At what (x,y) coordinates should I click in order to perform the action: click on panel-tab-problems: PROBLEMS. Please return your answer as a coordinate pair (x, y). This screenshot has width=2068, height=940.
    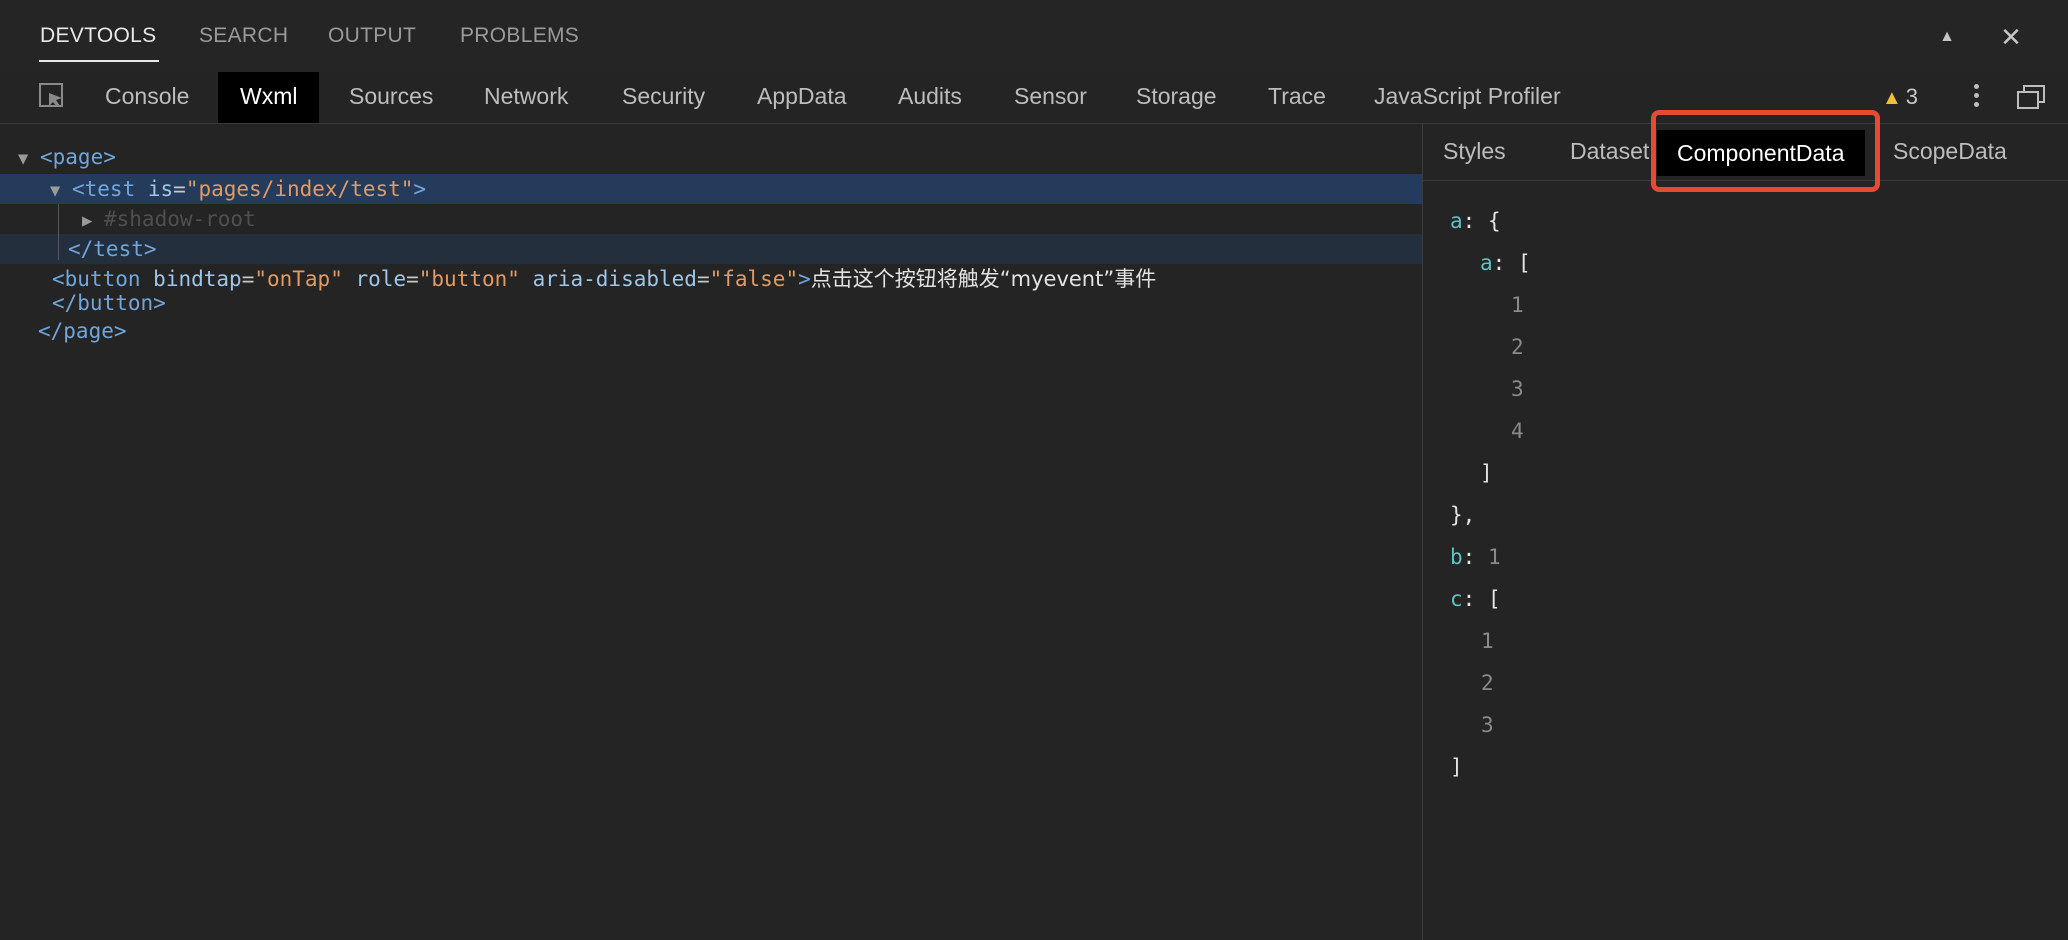
    Looking at the image, I should click on (519, 36).